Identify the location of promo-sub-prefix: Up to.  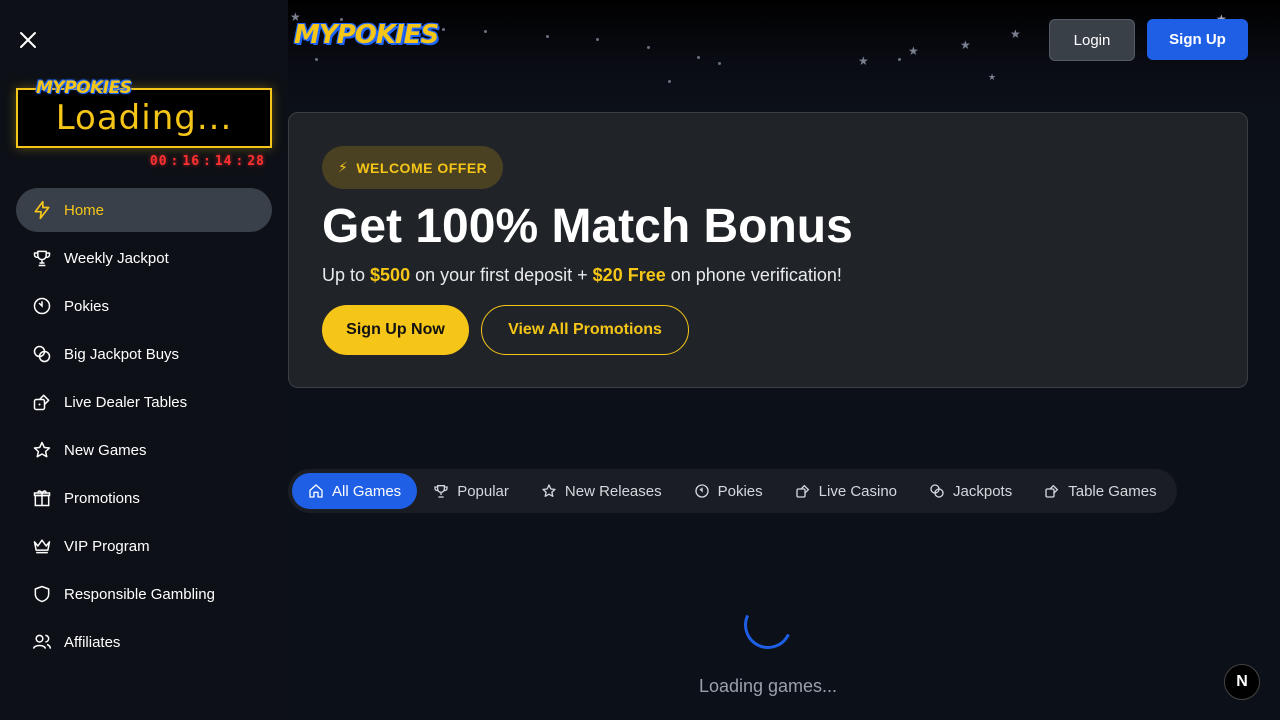
(346, 275).